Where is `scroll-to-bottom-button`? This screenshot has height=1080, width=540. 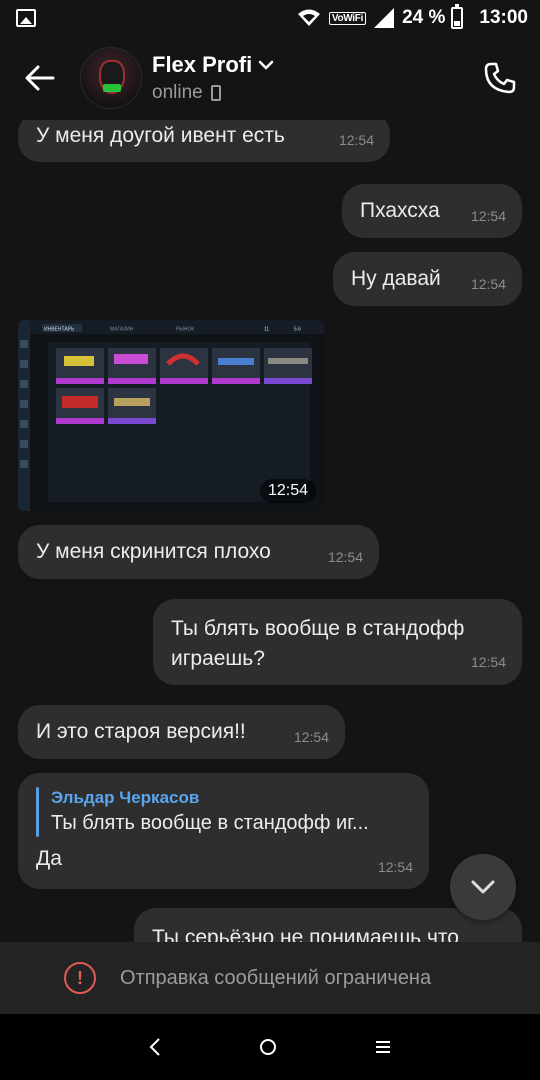 scroll-to-bottom-button is located at coordinates (483, 887).